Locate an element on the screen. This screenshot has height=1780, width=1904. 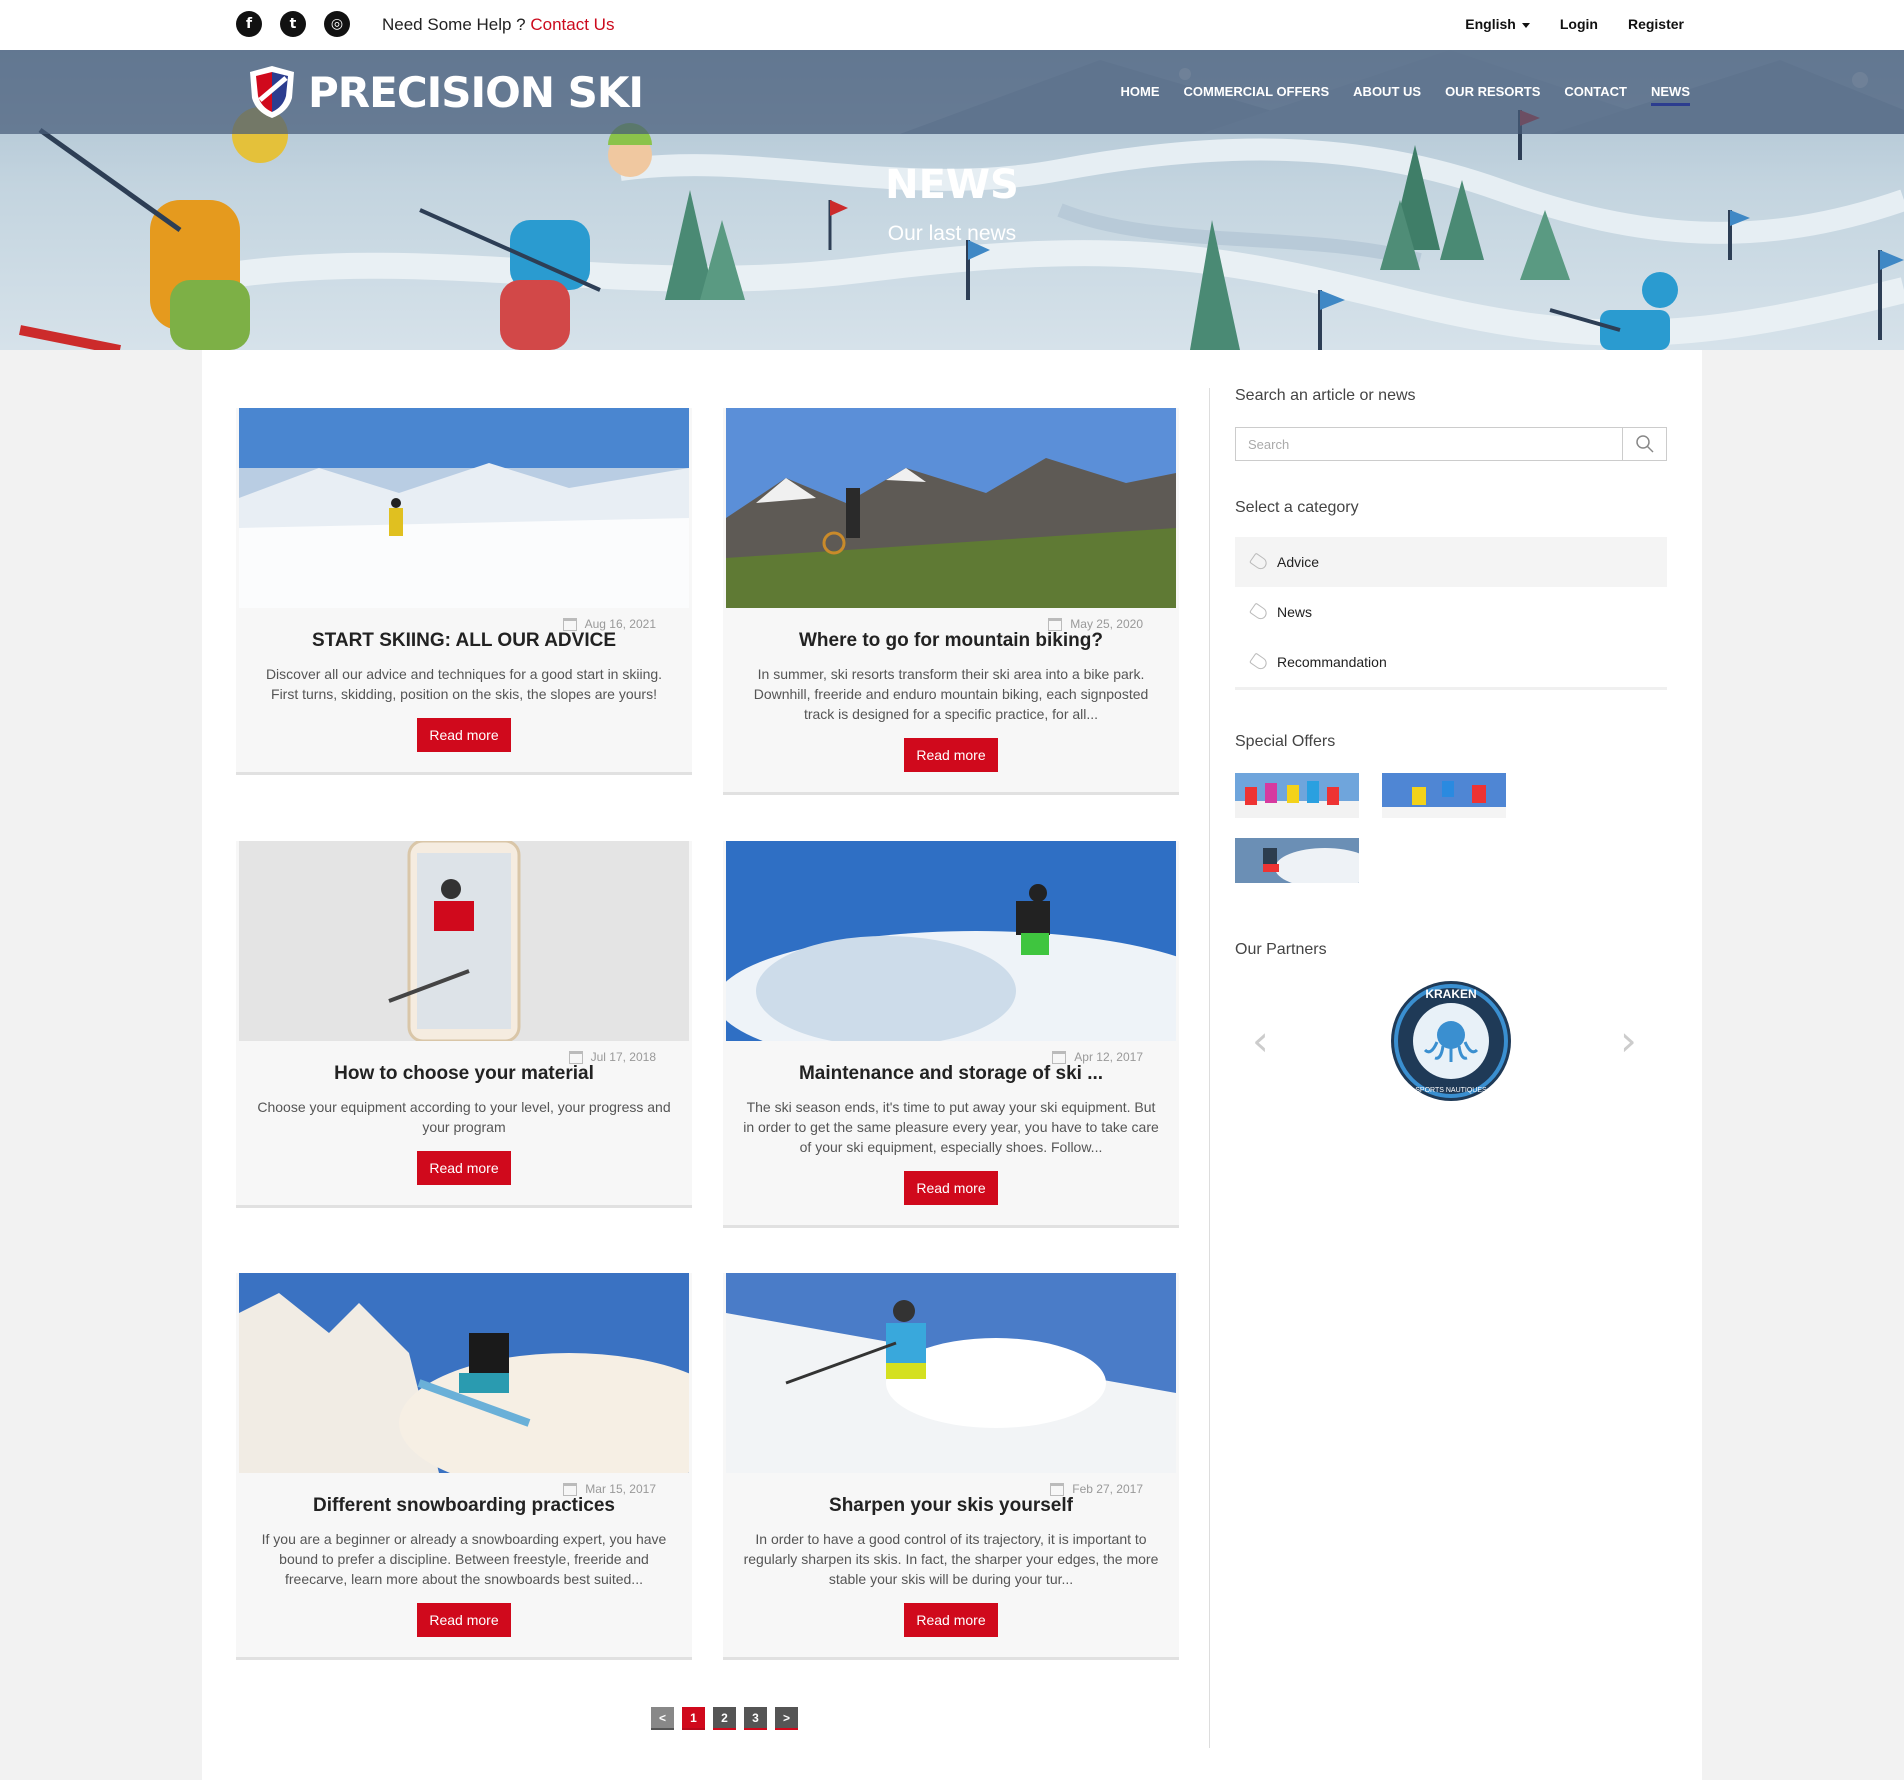
article-date: Jul 17, 2018 is located at coordinates (612, 1057).